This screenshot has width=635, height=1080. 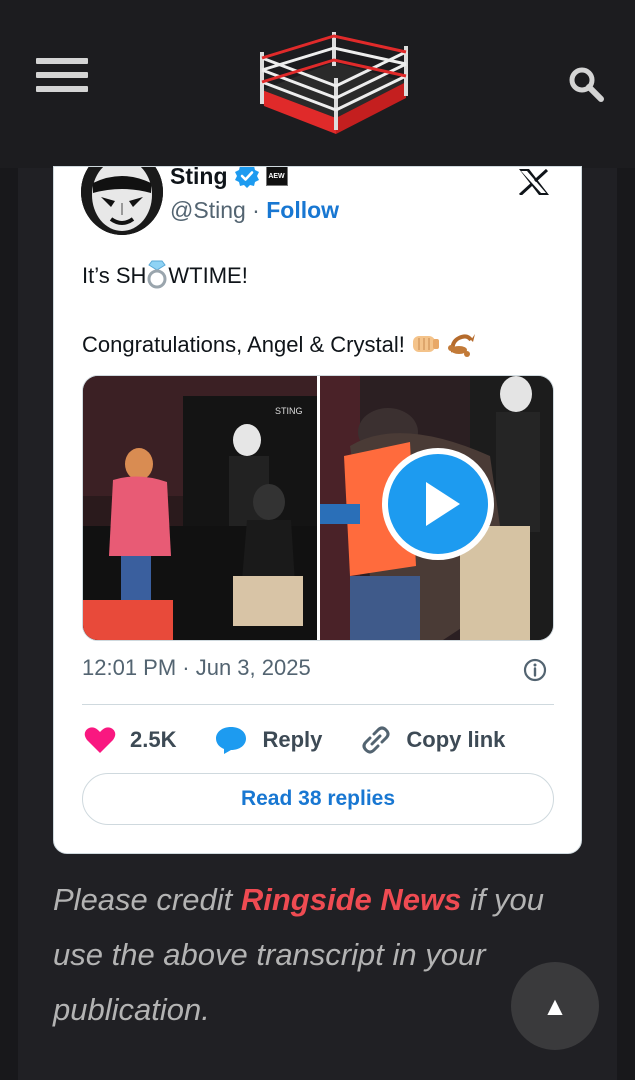 I want to click on info-icon, so click(x=535, y=670).